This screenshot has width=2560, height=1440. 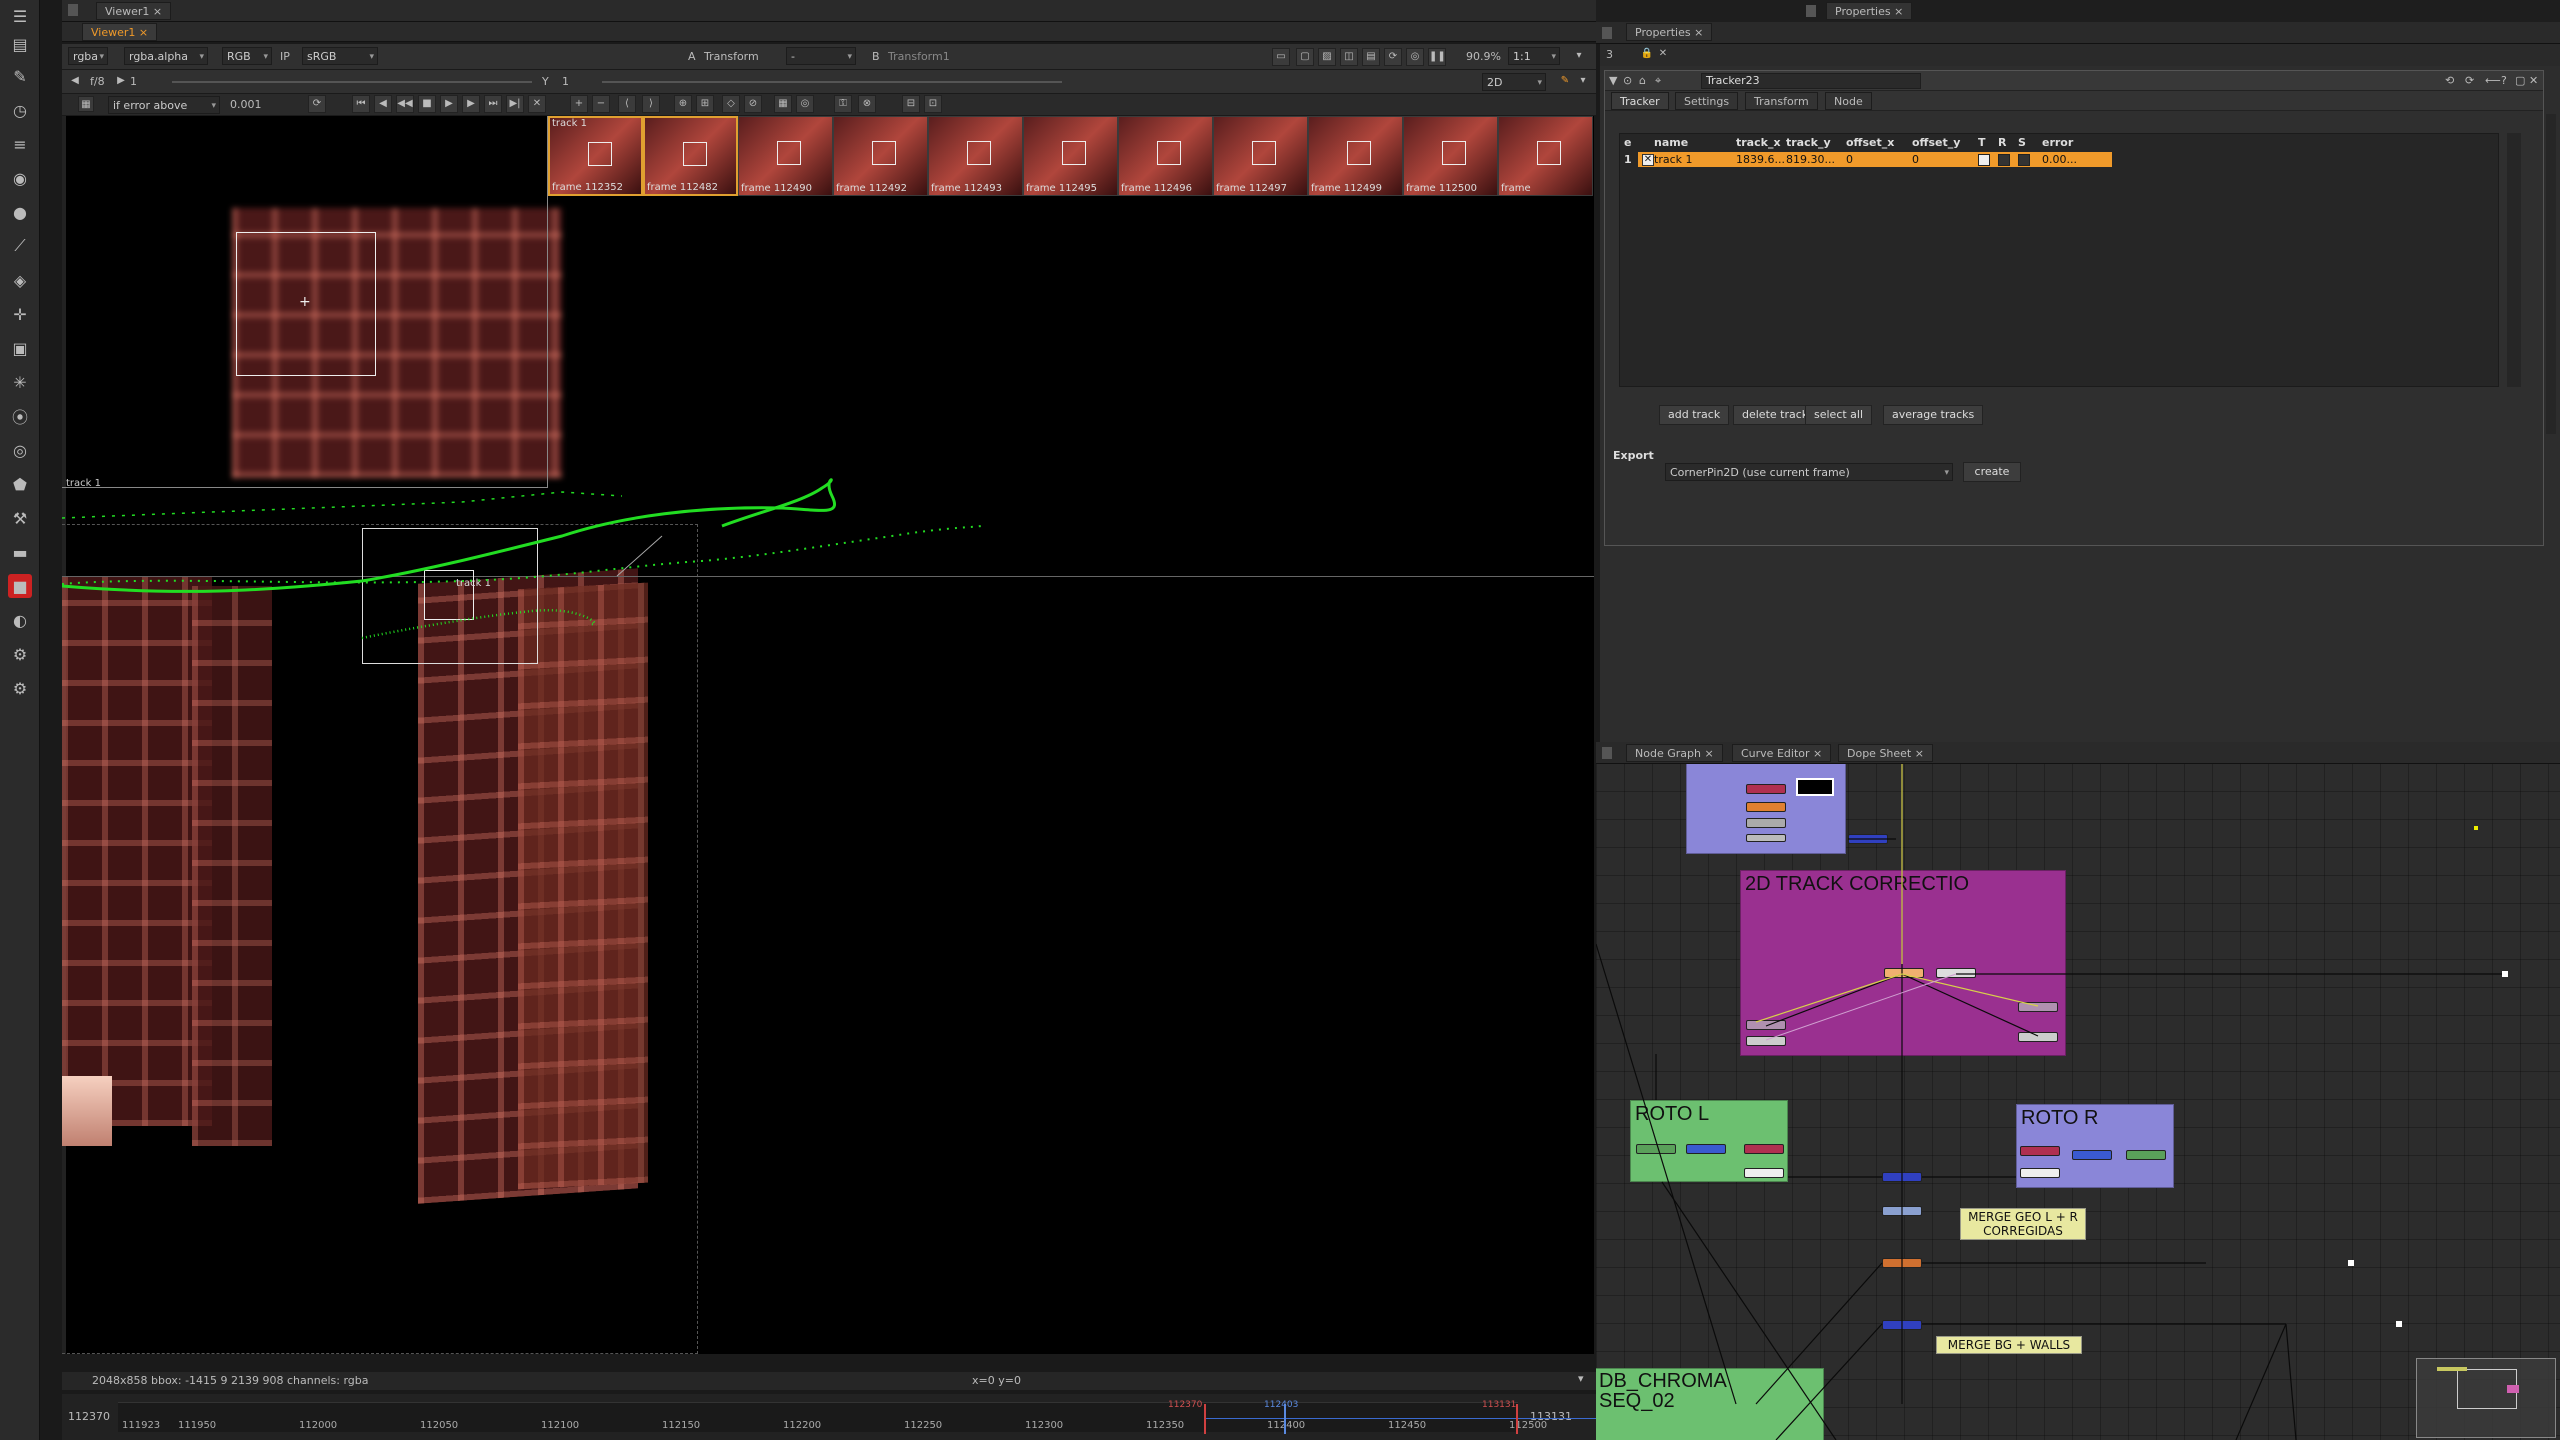 I want to click on color-icon: ◉, so click(x=20, y=178).